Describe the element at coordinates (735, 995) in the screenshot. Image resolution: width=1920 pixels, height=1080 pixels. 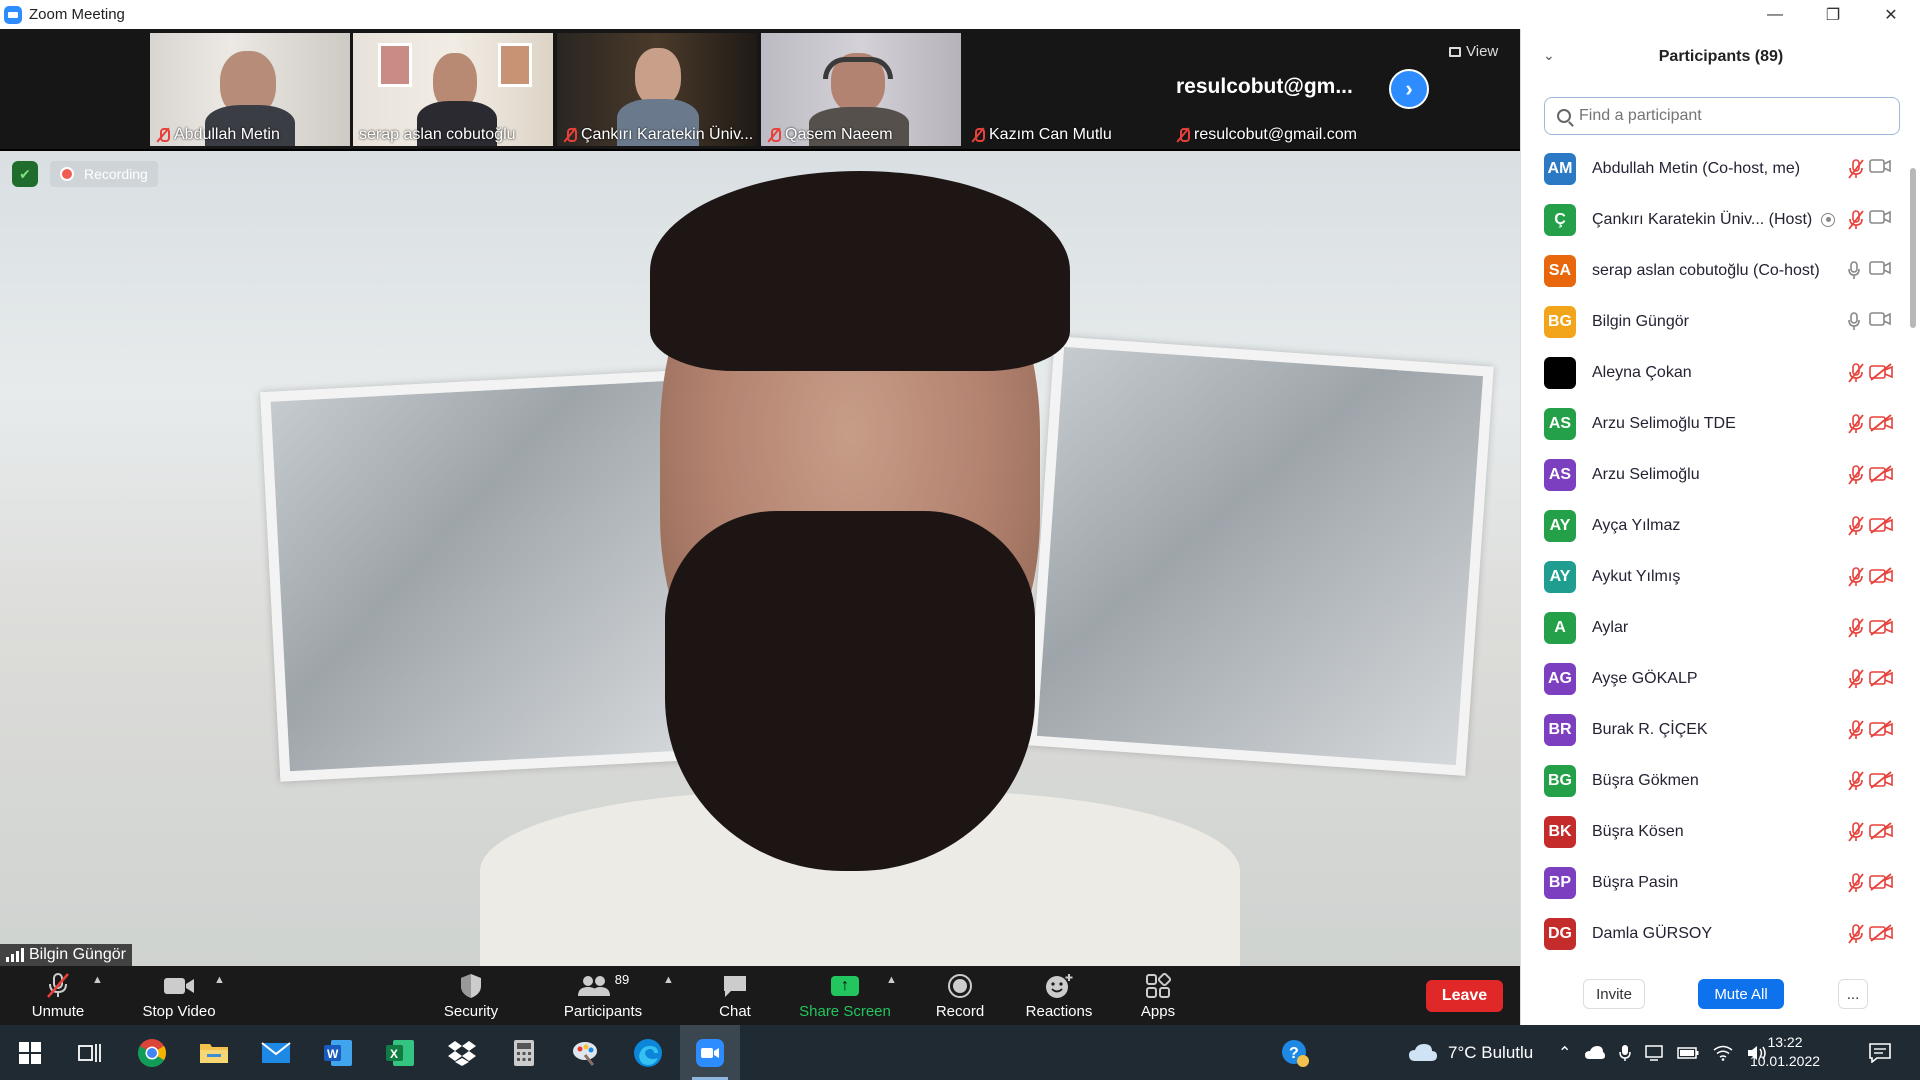
I see `chat-button: Chat` at that location.